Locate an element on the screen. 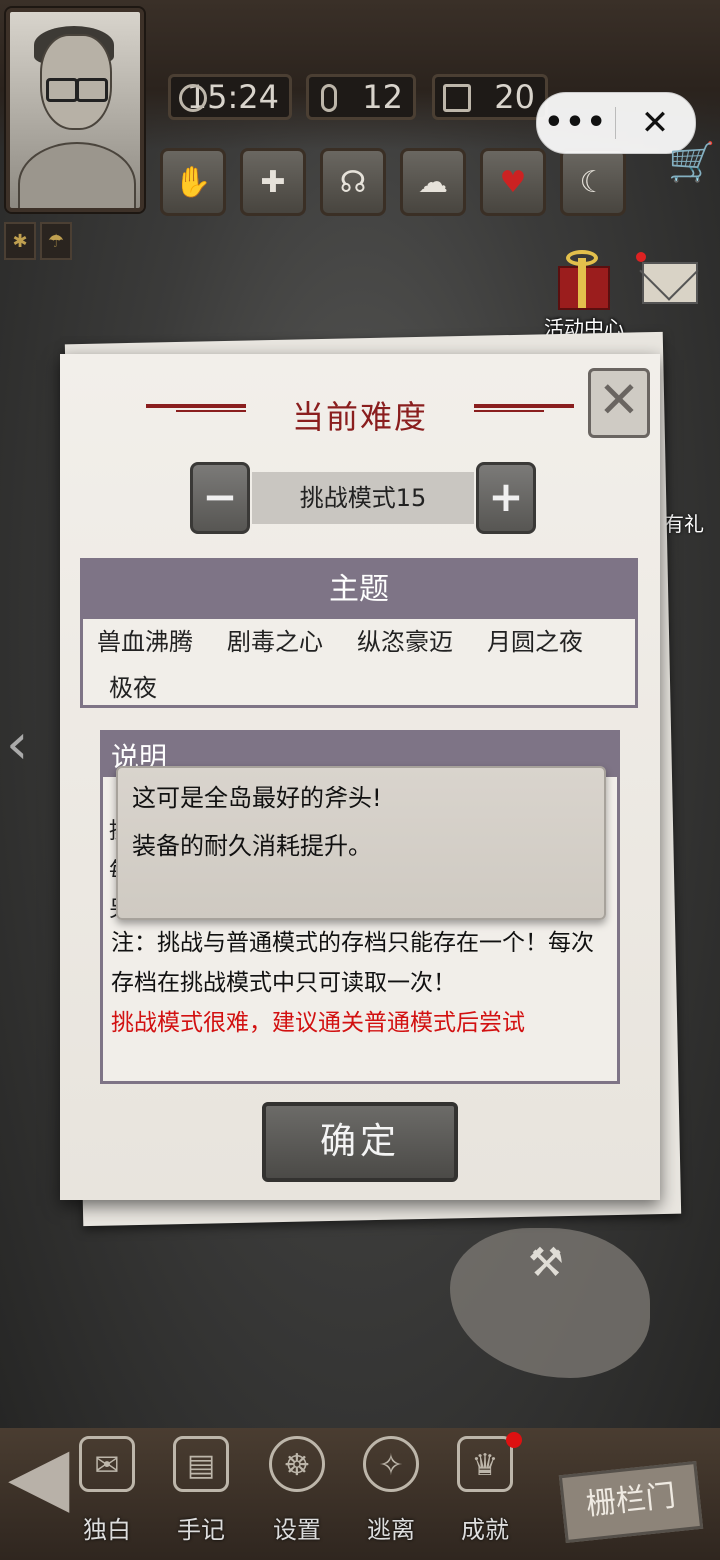  description-warning: 挑战模式很难，建议通关普通模式后尝试 is located at coordinates (318, 1023).